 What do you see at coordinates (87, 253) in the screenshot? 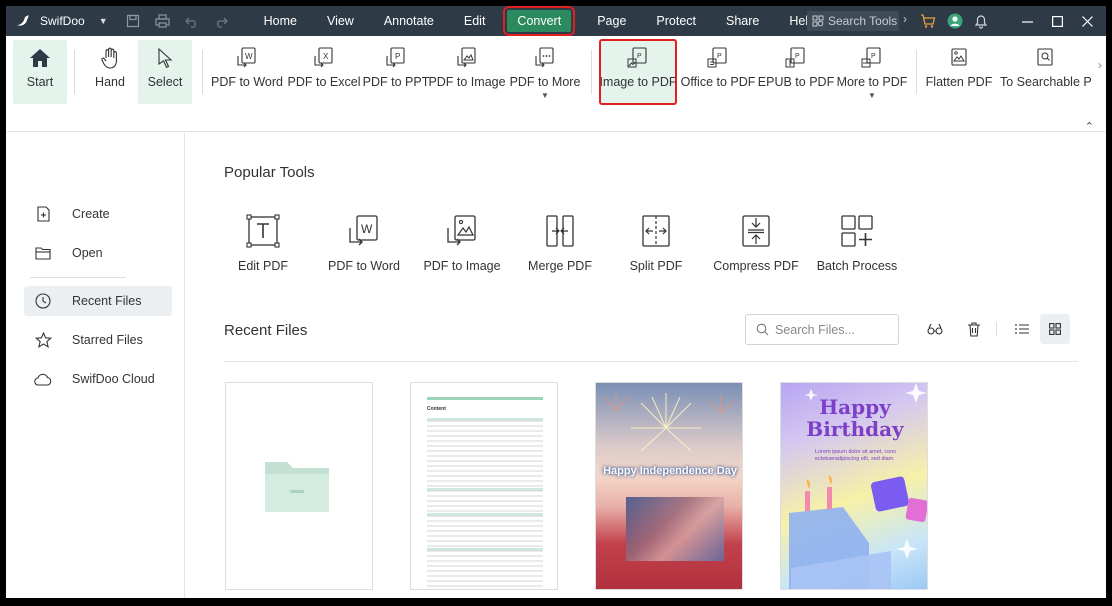
I see `sidebar-item-label: Open` at bounding box center [87, 253].